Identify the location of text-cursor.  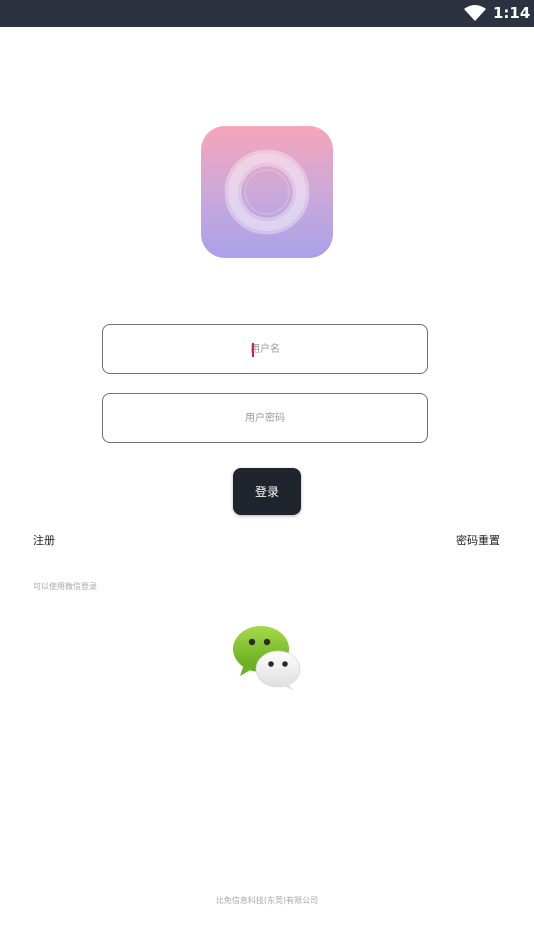
(253, 350).